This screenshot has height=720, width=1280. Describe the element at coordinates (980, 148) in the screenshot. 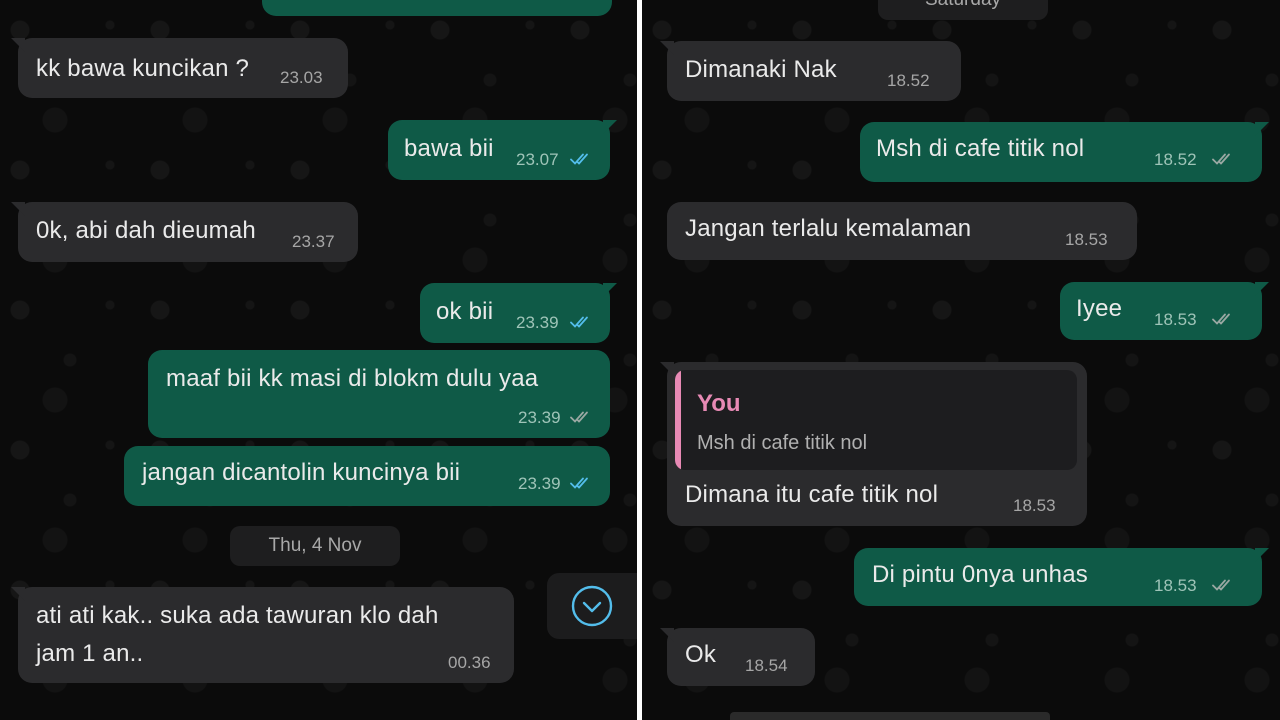

I see `message-text: Msh di cafe titik nol` at that location.